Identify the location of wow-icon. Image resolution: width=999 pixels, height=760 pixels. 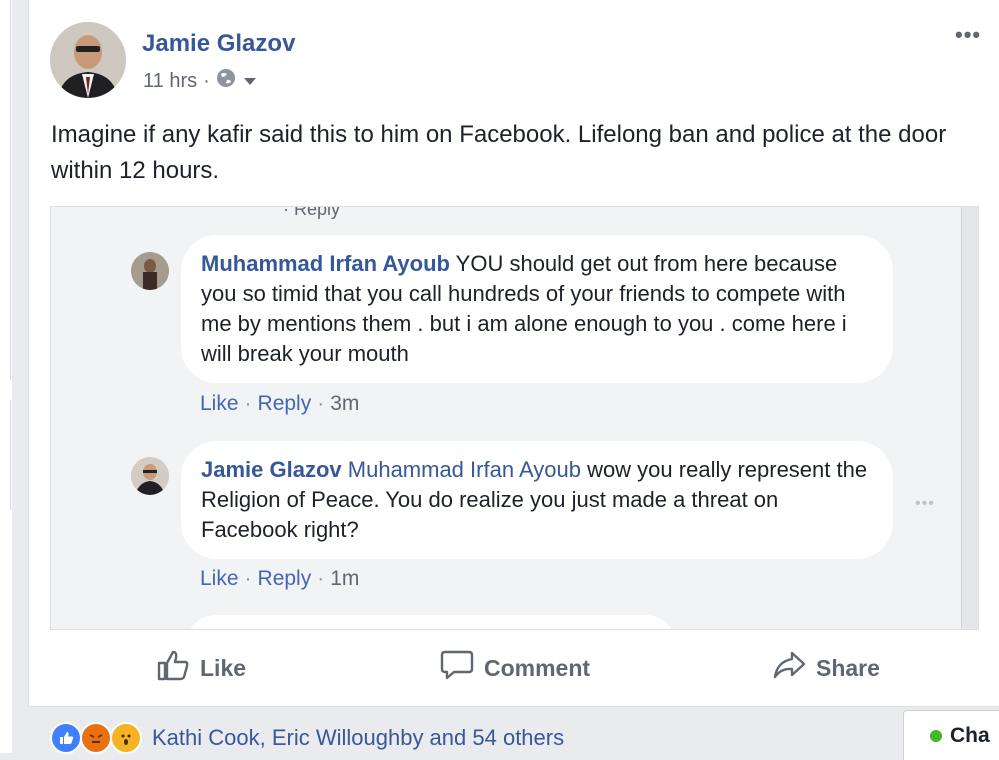
(126, 738).